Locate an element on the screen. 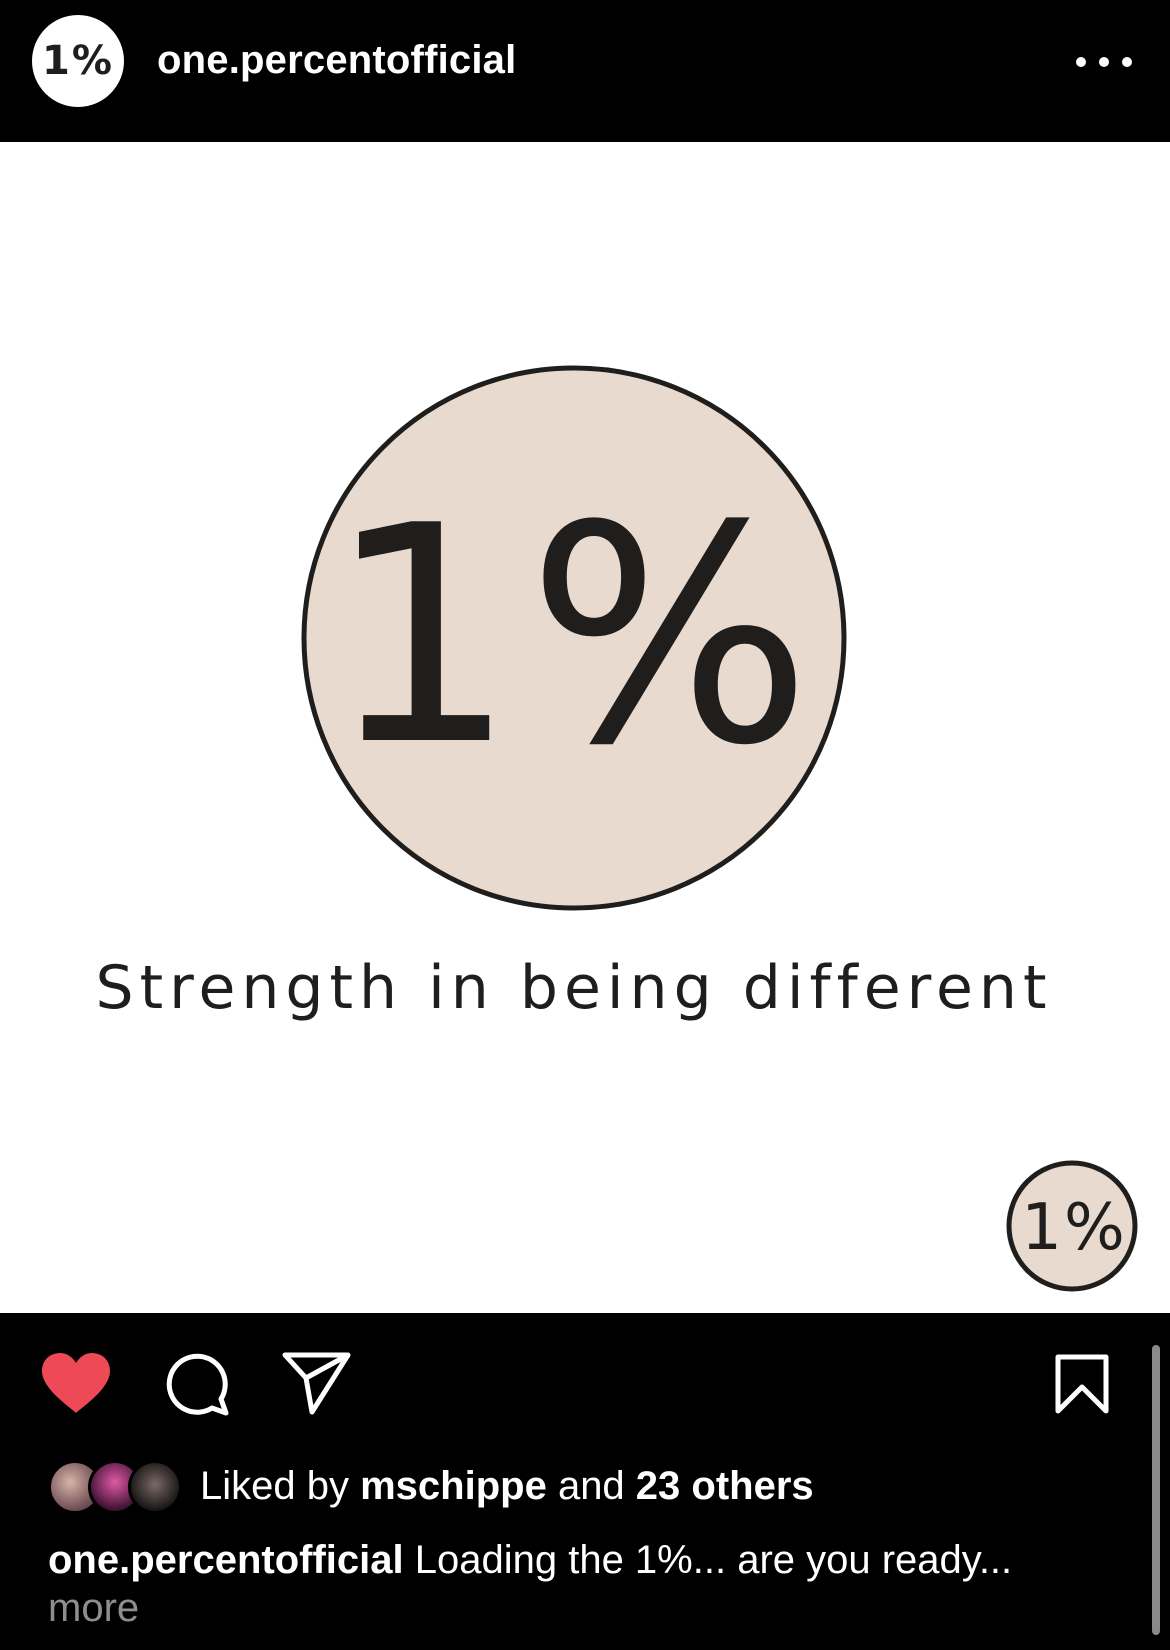 The image size is (1170, 1650). scrollbar is located at coordinates (1156, 1490).